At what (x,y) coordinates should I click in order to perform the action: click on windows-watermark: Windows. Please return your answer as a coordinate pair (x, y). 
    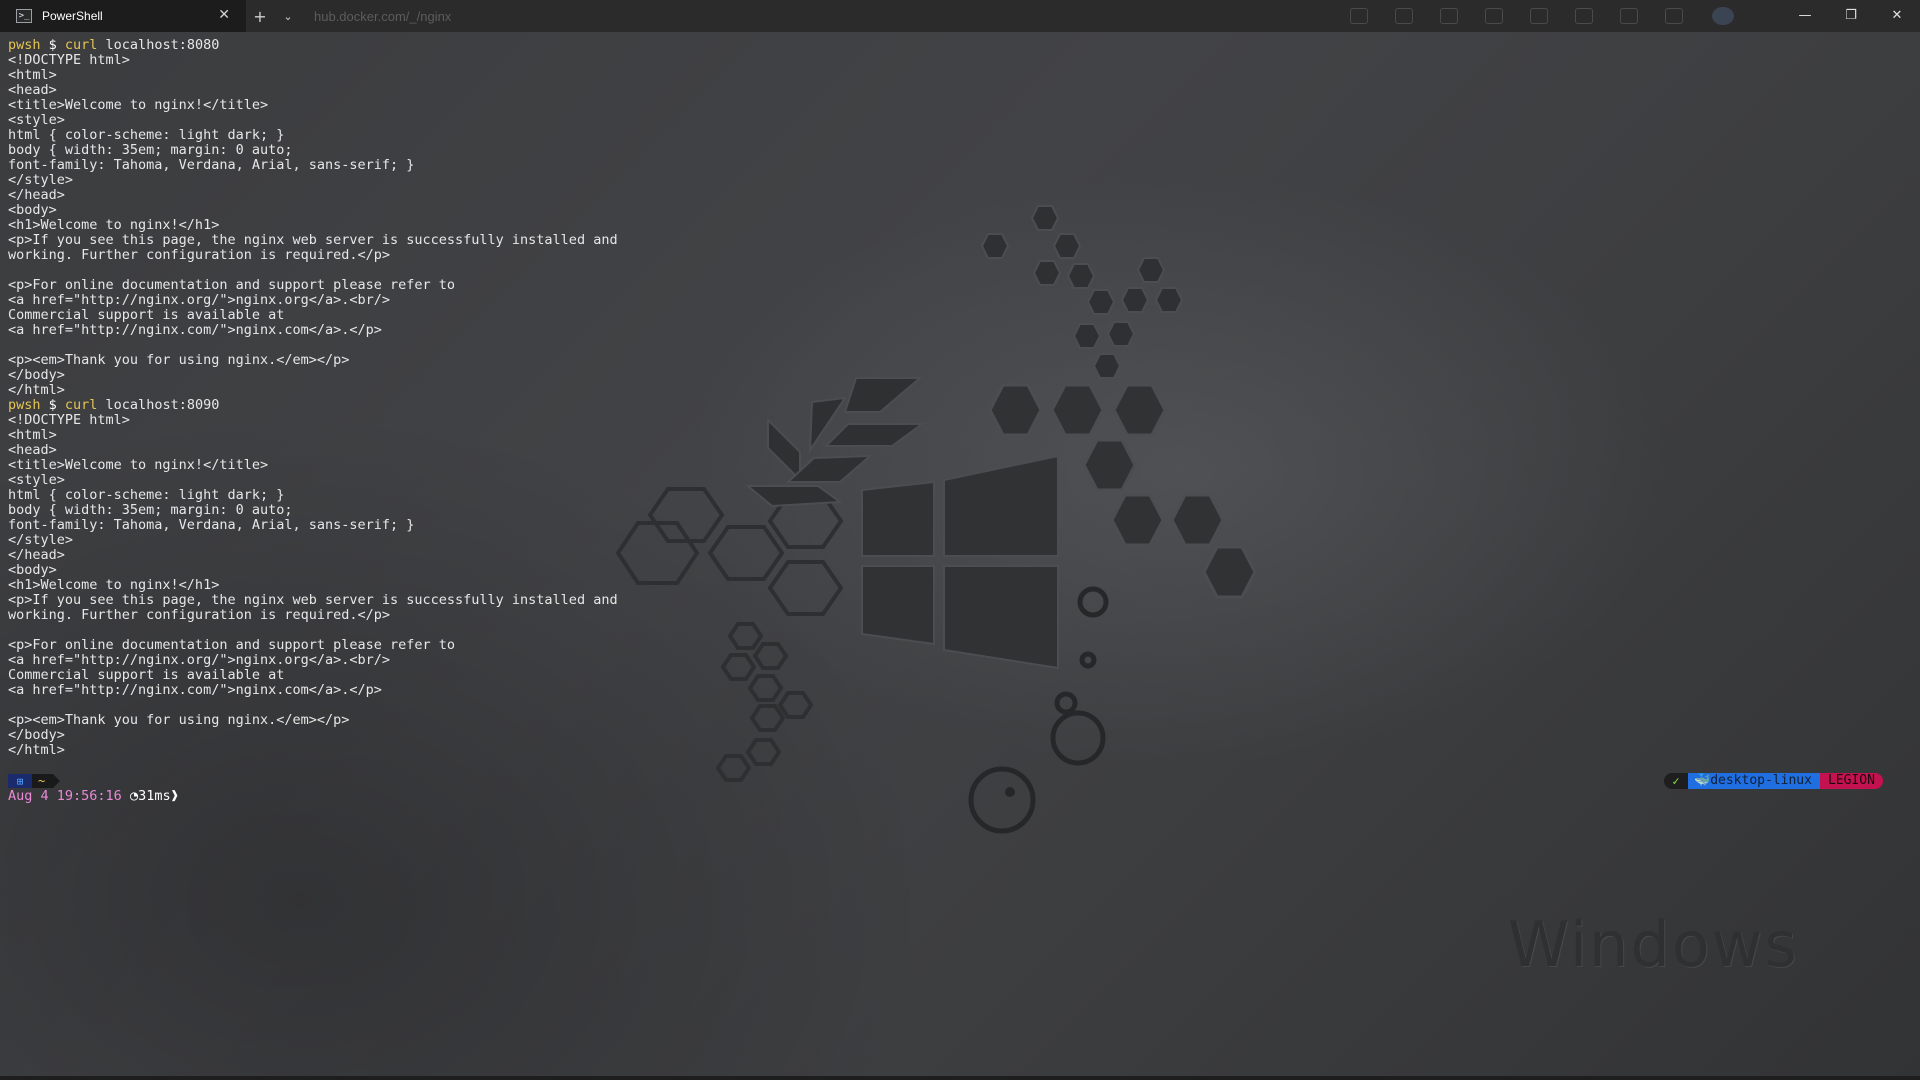
    Looking at the image, I should click on (1653, 944).